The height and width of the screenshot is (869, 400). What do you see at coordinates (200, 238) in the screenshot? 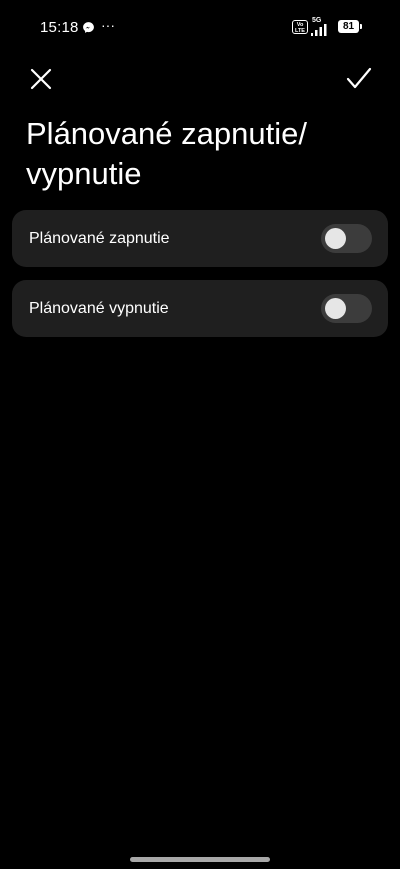
I see `scheduled-power-on-row: Plánované zapnutie` at bounding box center [200, 238].